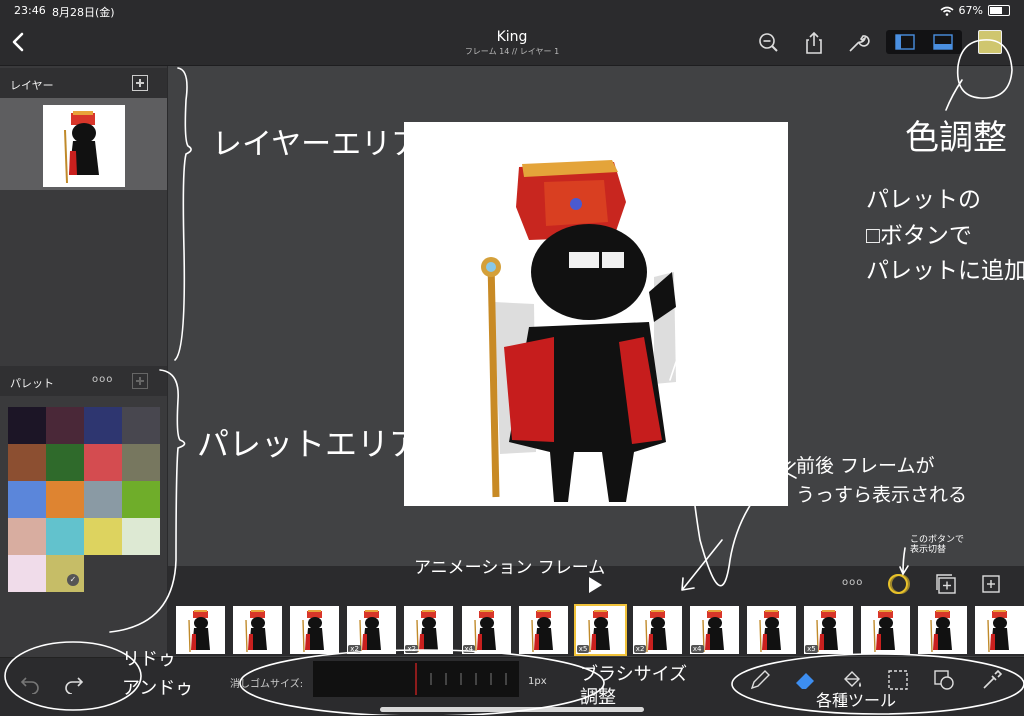  I want to click on pencil-icon, so click(760, 680).